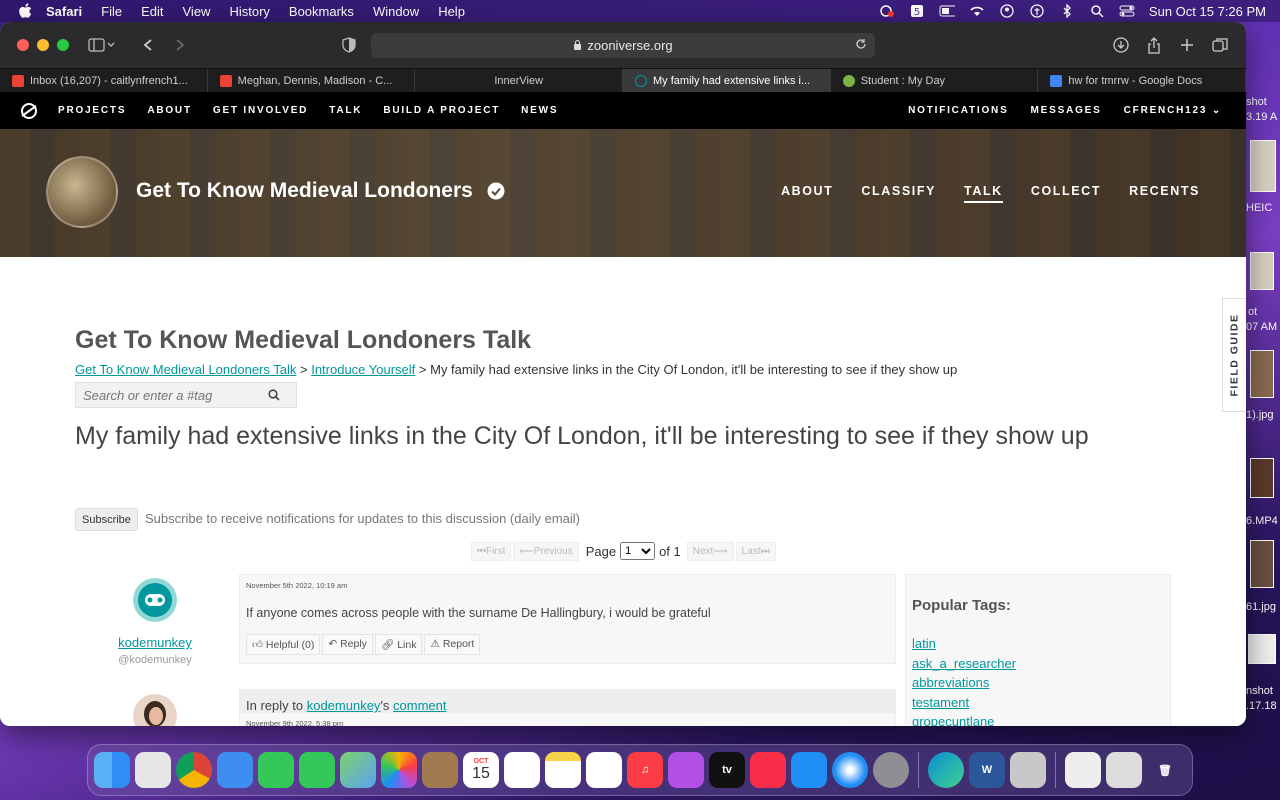 The image size is (1280, 800). What do you see at coordinates (539, 110) in the screenshot?
I see `nav-news: NEWS` at bounding box center [539, 110].